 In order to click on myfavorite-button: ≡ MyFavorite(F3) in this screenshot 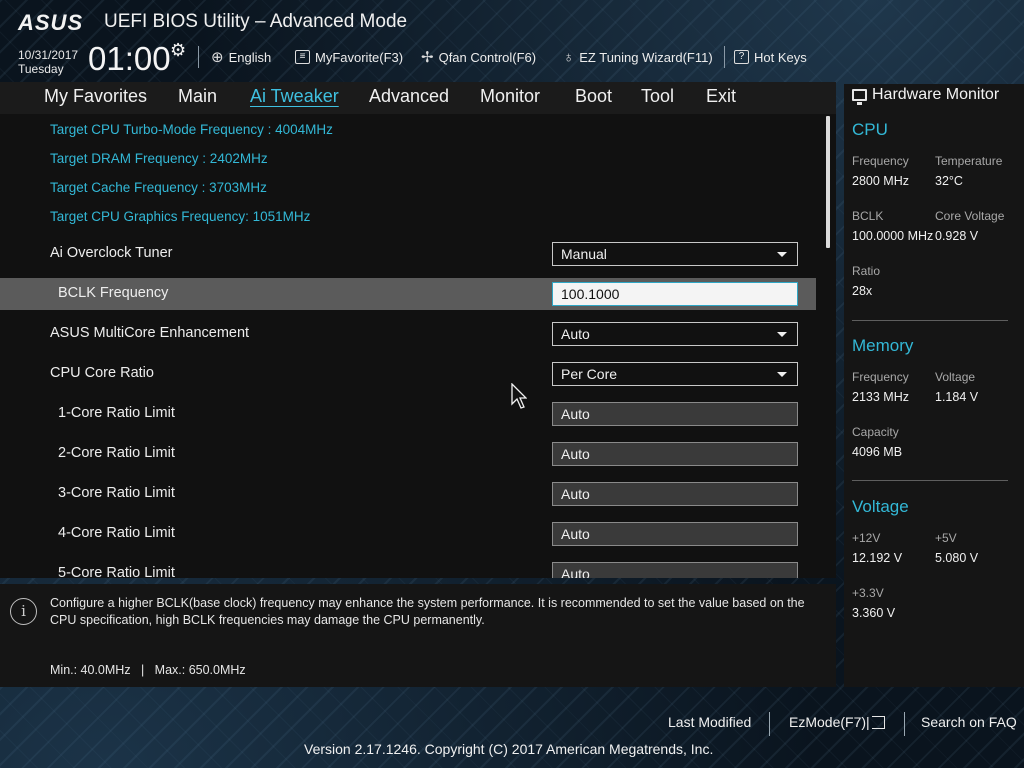, I will do `click(349, 57)`.